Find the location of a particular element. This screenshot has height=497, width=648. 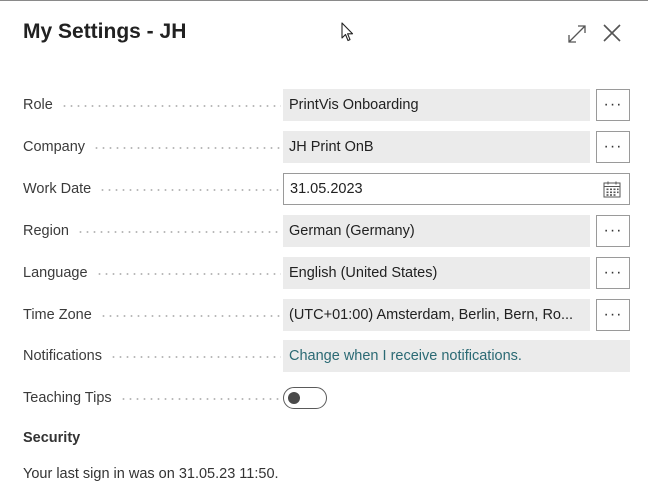

company-row: Company JH Print OnB ··· is located at coordinates (326, 147).